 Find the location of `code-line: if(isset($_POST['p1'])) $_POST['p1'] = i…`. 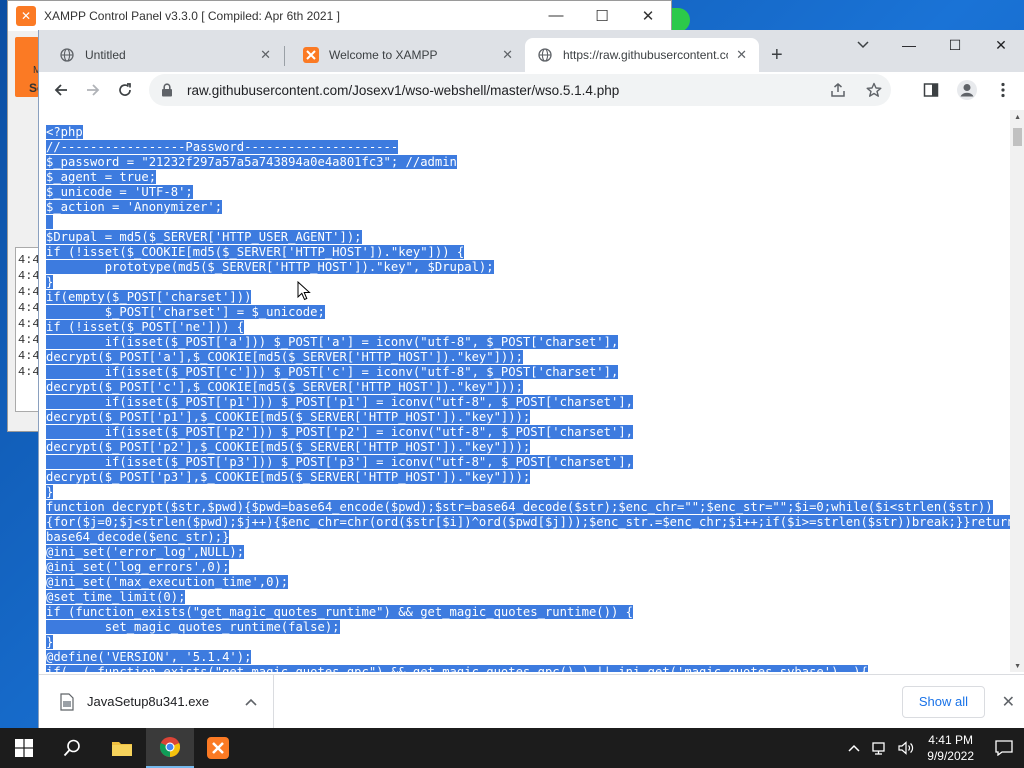

code-line: if(isset($_POST['p1'])) $_POST['p1'] = i… is located at coordinates (527, 402).